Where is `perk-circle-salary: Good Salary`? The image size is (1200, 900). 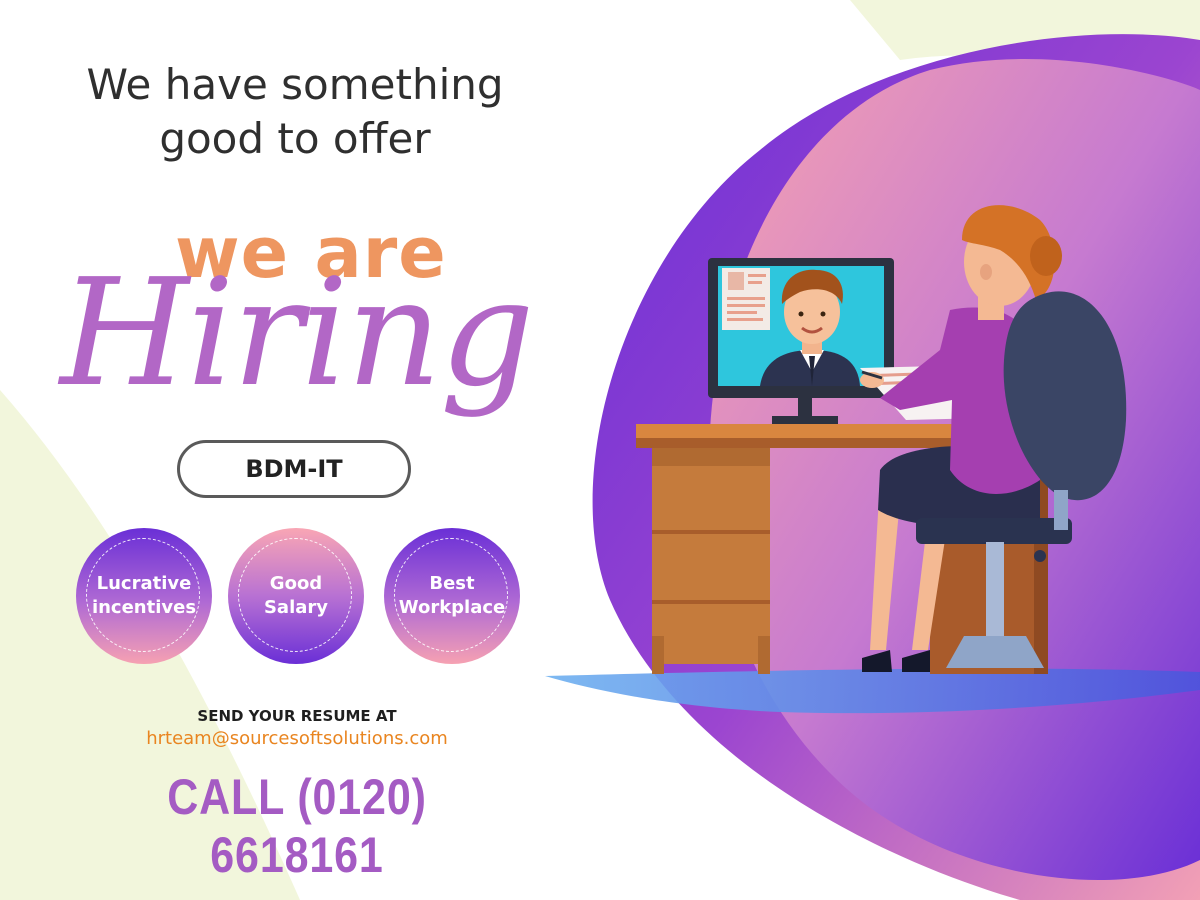 perk-circle-salary: Good Salary is located at coordinates (296, 596).